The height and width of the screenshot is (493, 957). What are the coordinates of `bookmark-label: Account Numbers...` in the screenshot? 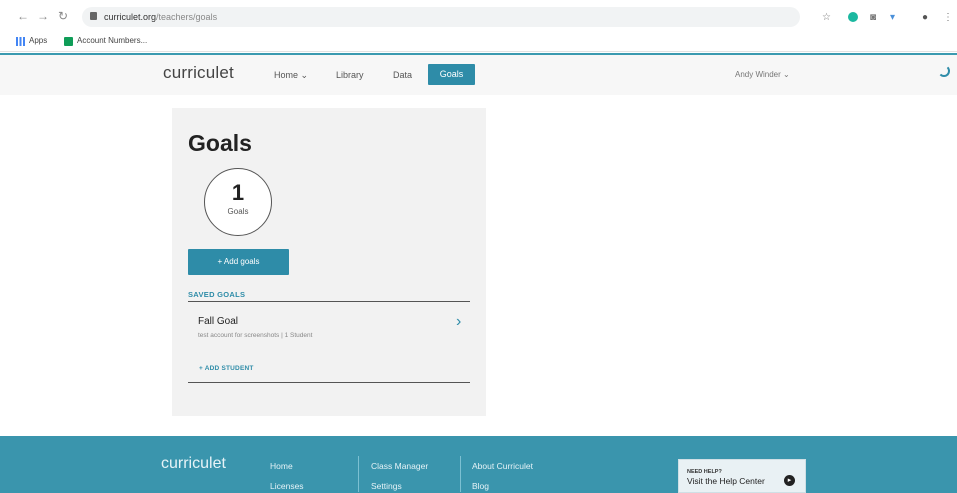 It's located at (112, 40).